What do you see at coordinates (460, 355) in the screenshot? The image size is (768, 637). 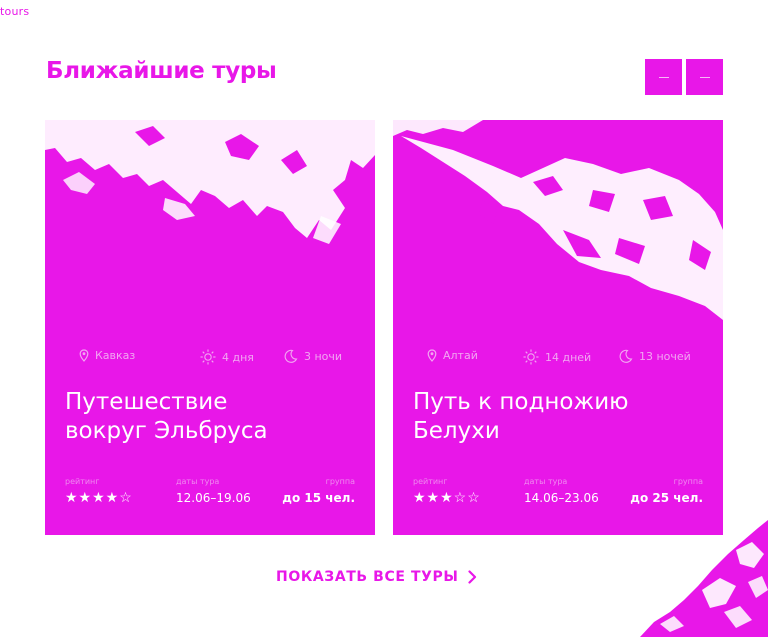 I see `location-text: Алтай` at bounding box center [460, 355].